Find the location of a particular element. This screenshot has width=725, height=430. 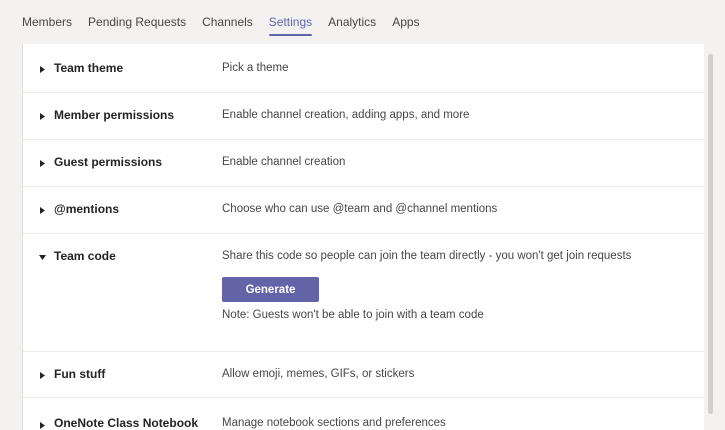

tab-analytics: Analytics is located at coordinates (352, 22).